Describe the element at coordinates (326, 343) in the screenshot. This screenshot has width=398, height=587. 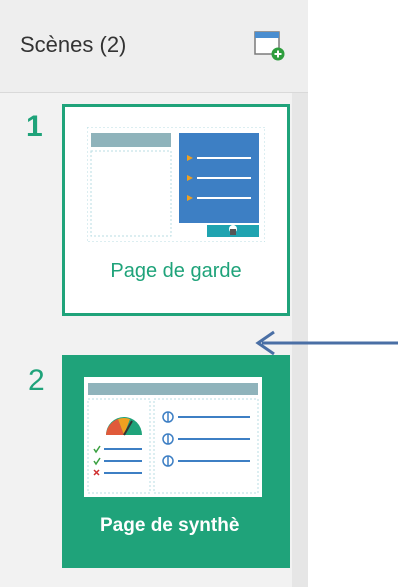
I see `annotation-arrow-icon` at that location.